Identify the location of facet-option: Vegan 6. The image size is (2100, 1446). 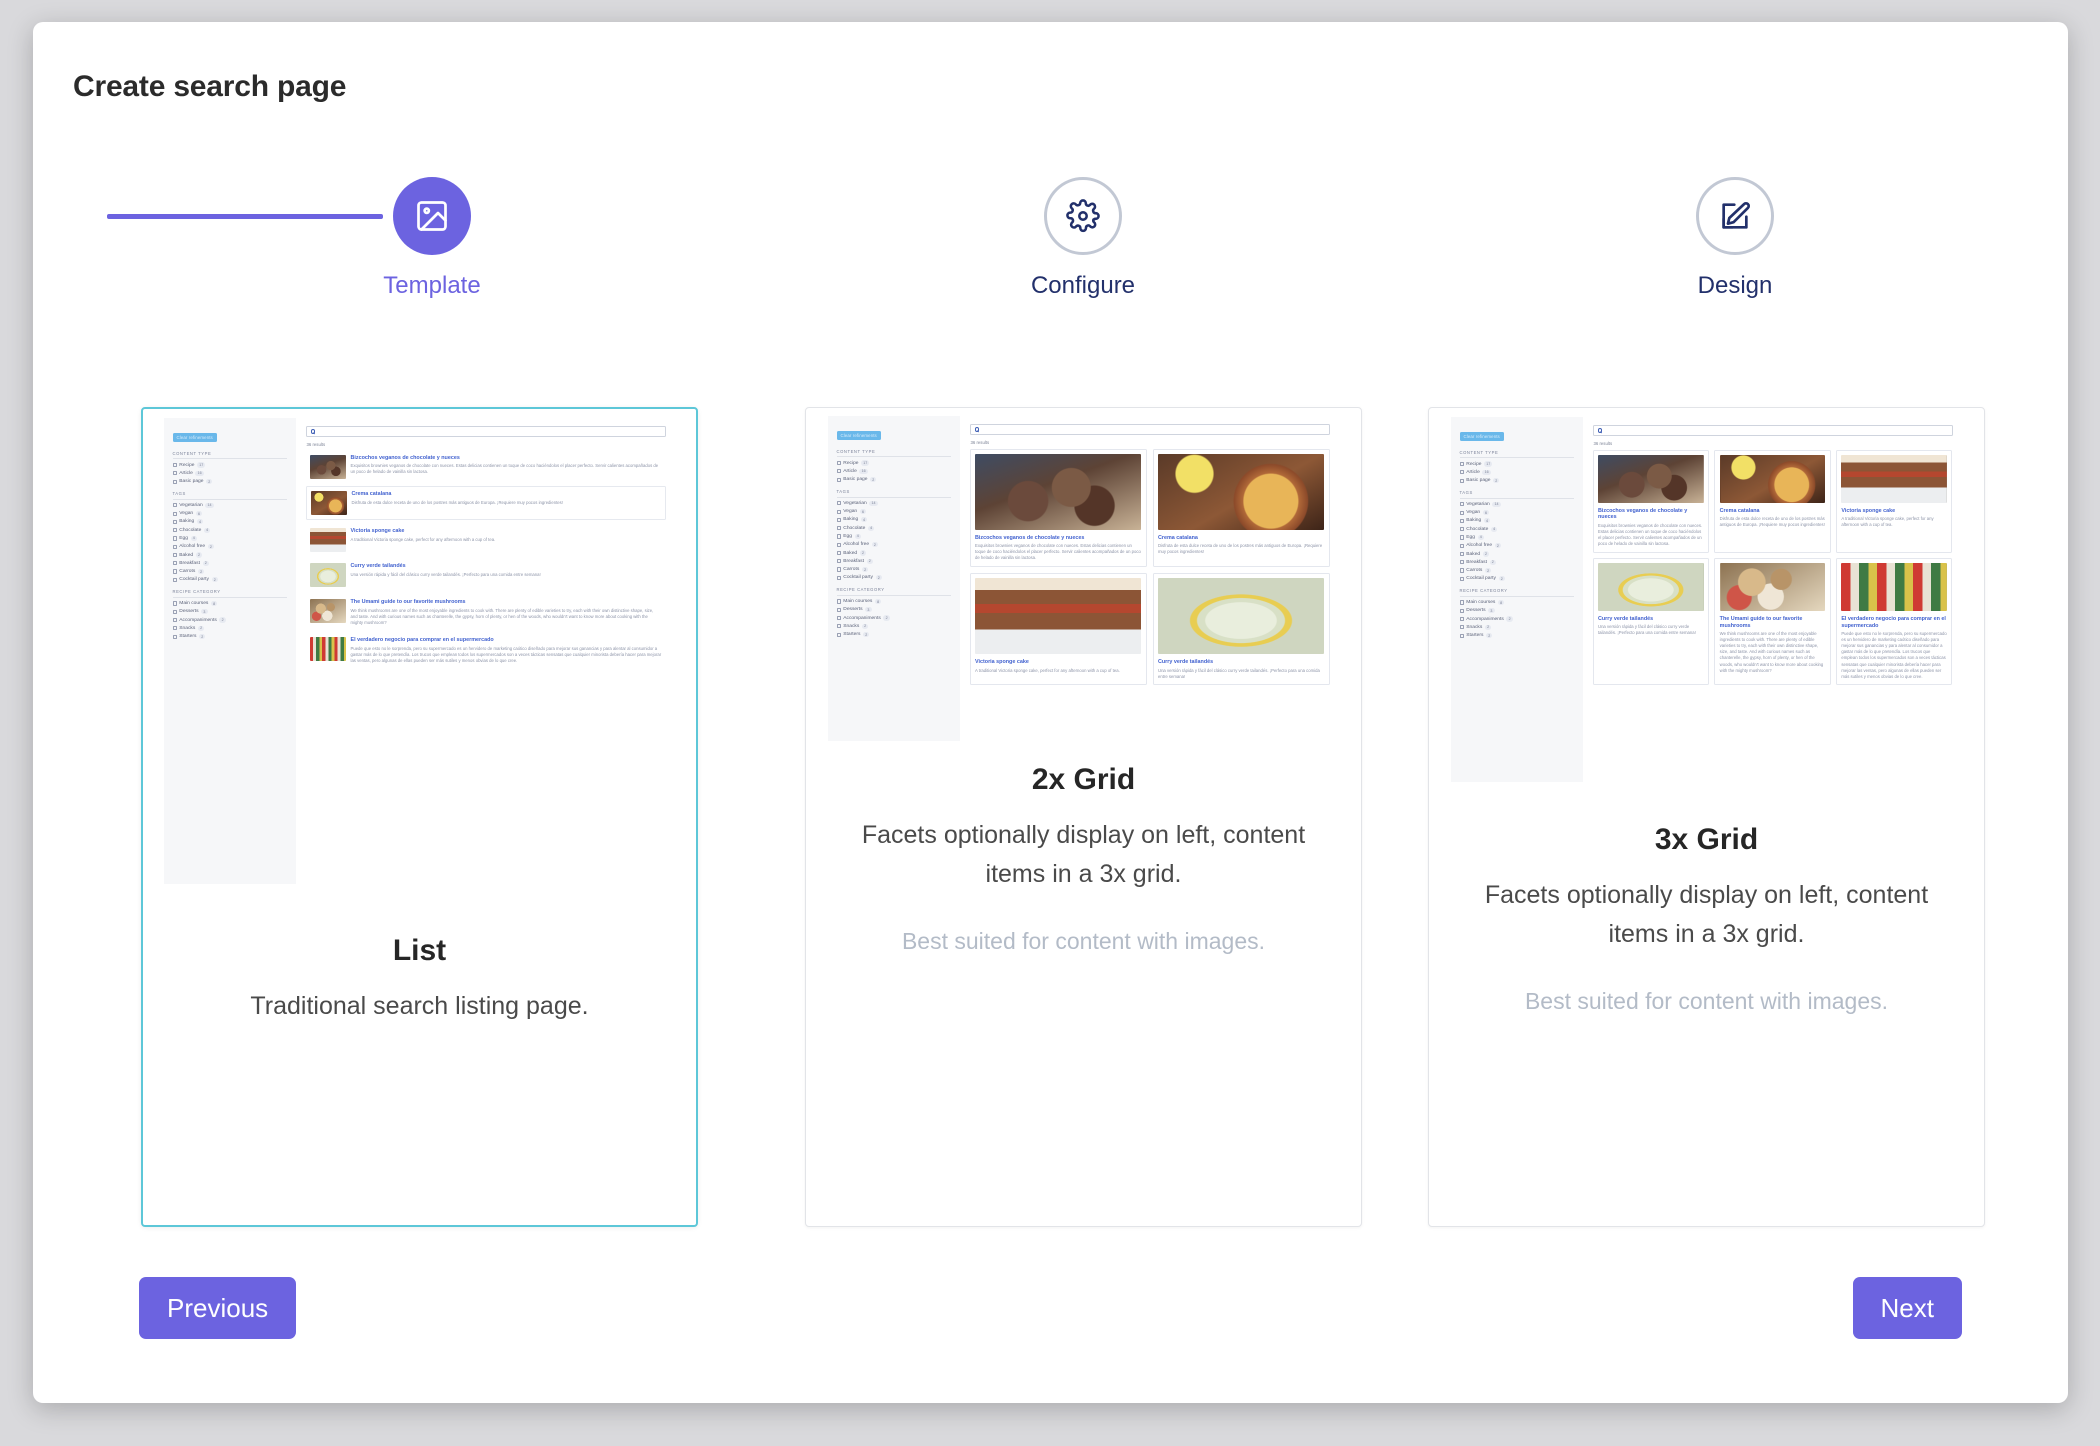
(229, 514).